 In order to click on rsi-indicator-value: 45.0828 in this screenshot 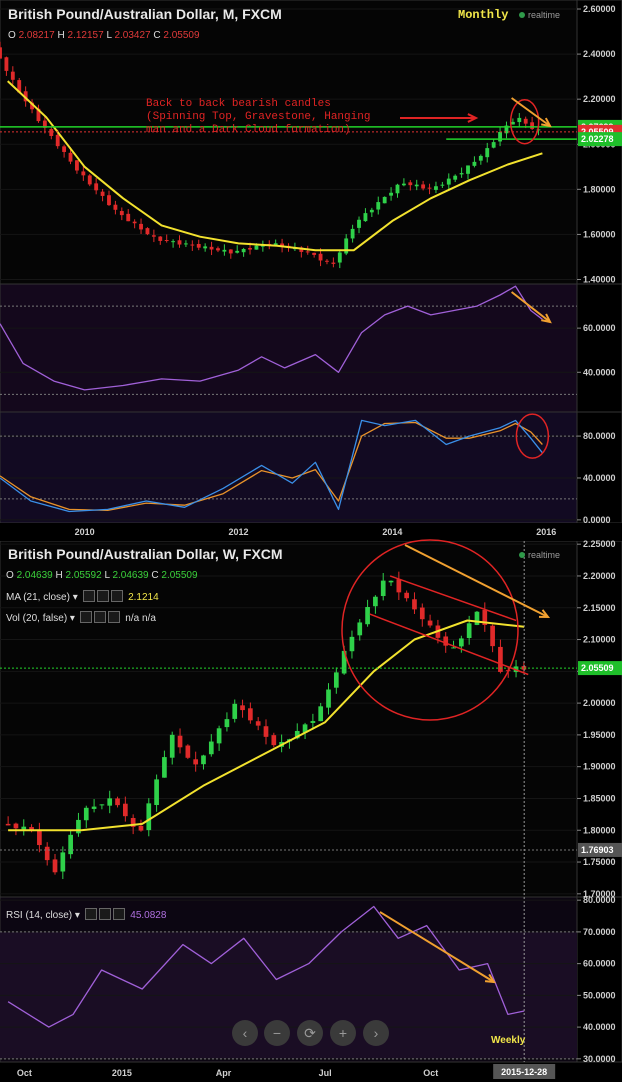, I will do `click(148, 915)`.